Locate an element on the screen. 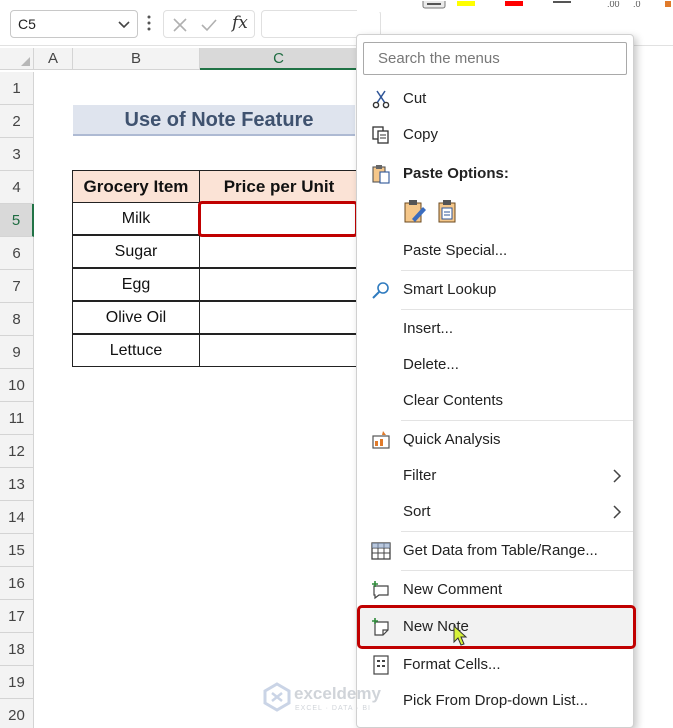 The image size is (673, 728). menu-item-label: Paste Options: is located at coordinates (456, 173).